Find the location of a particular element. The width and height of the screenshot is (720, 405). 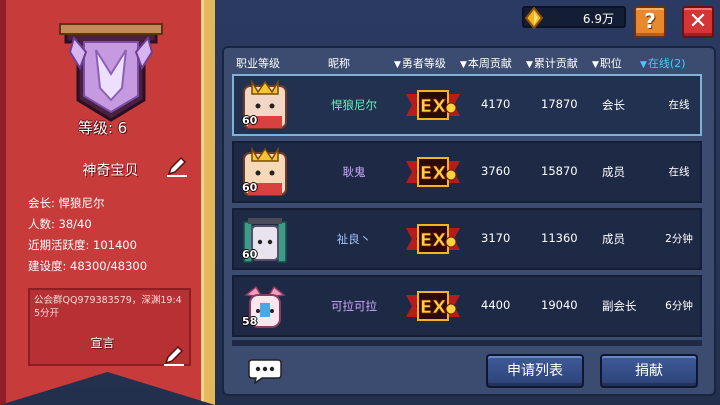

member-row: 60 耿鬼 EX 3760 15870 成员 在线 is located at coordinates (467, 172).